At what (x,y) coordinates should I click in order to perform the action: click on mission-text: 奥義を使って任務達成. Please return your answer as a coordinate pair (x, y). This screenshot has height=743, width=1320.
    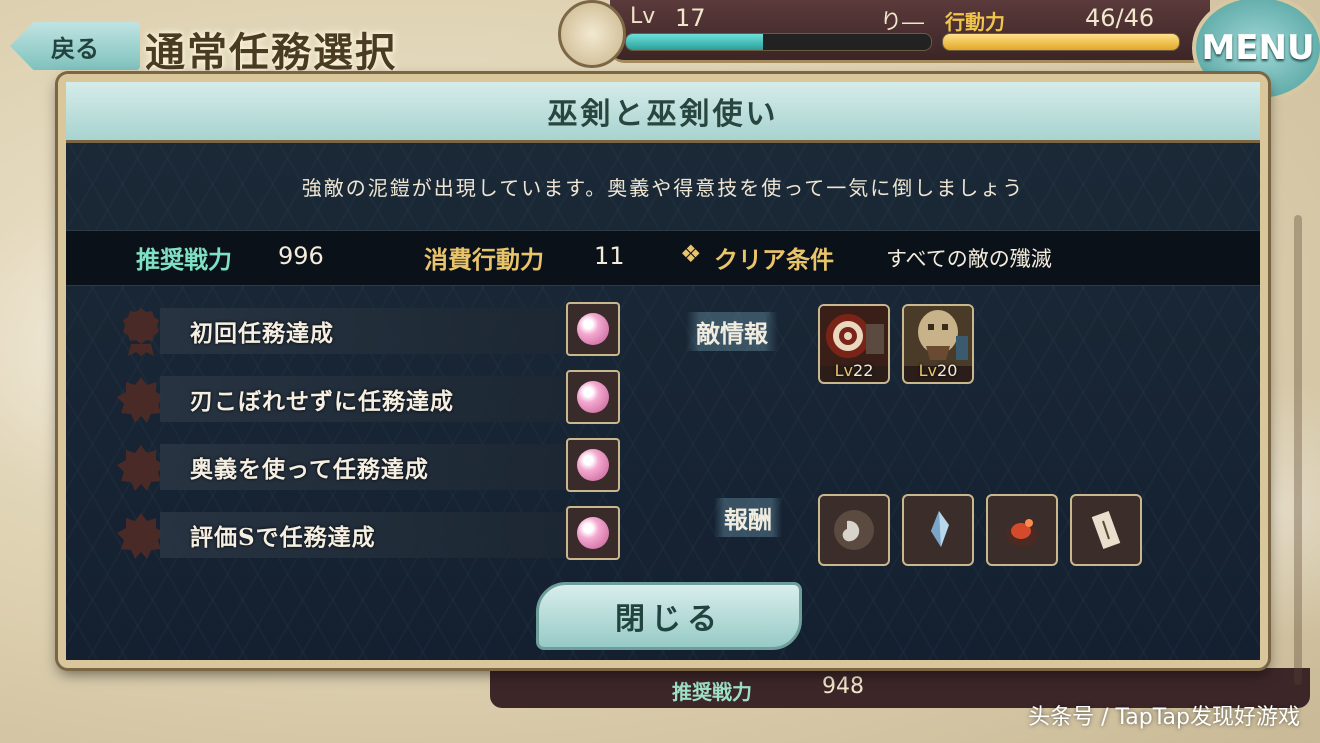
    Looking at the image, I should click on (309, 469).